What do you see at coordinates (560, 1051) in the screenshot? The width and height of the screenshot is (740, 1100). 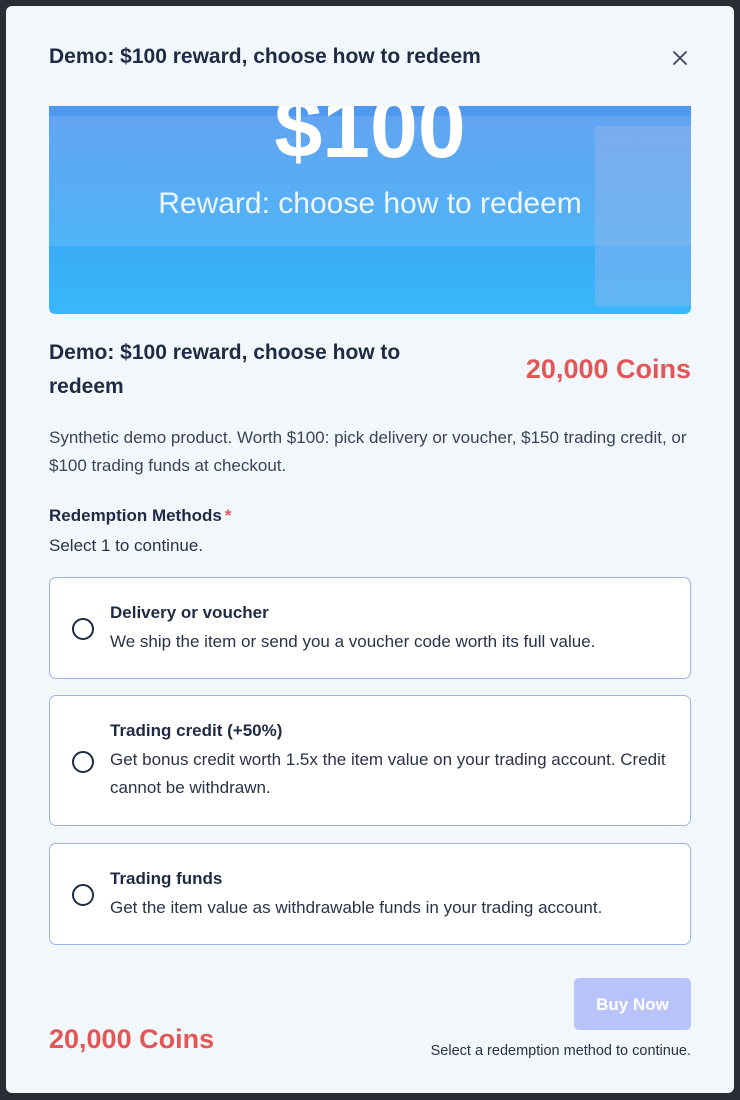 I see `footer-hint: Select a redemption method to continue.` at bounding box center [560, 1051].